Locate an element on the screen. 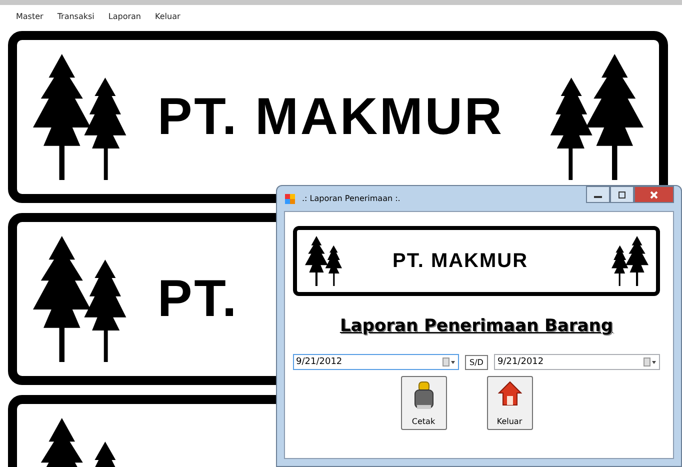 The height and width of the screenshot is (467, 682). close-button is located at coordinates (654, 194).